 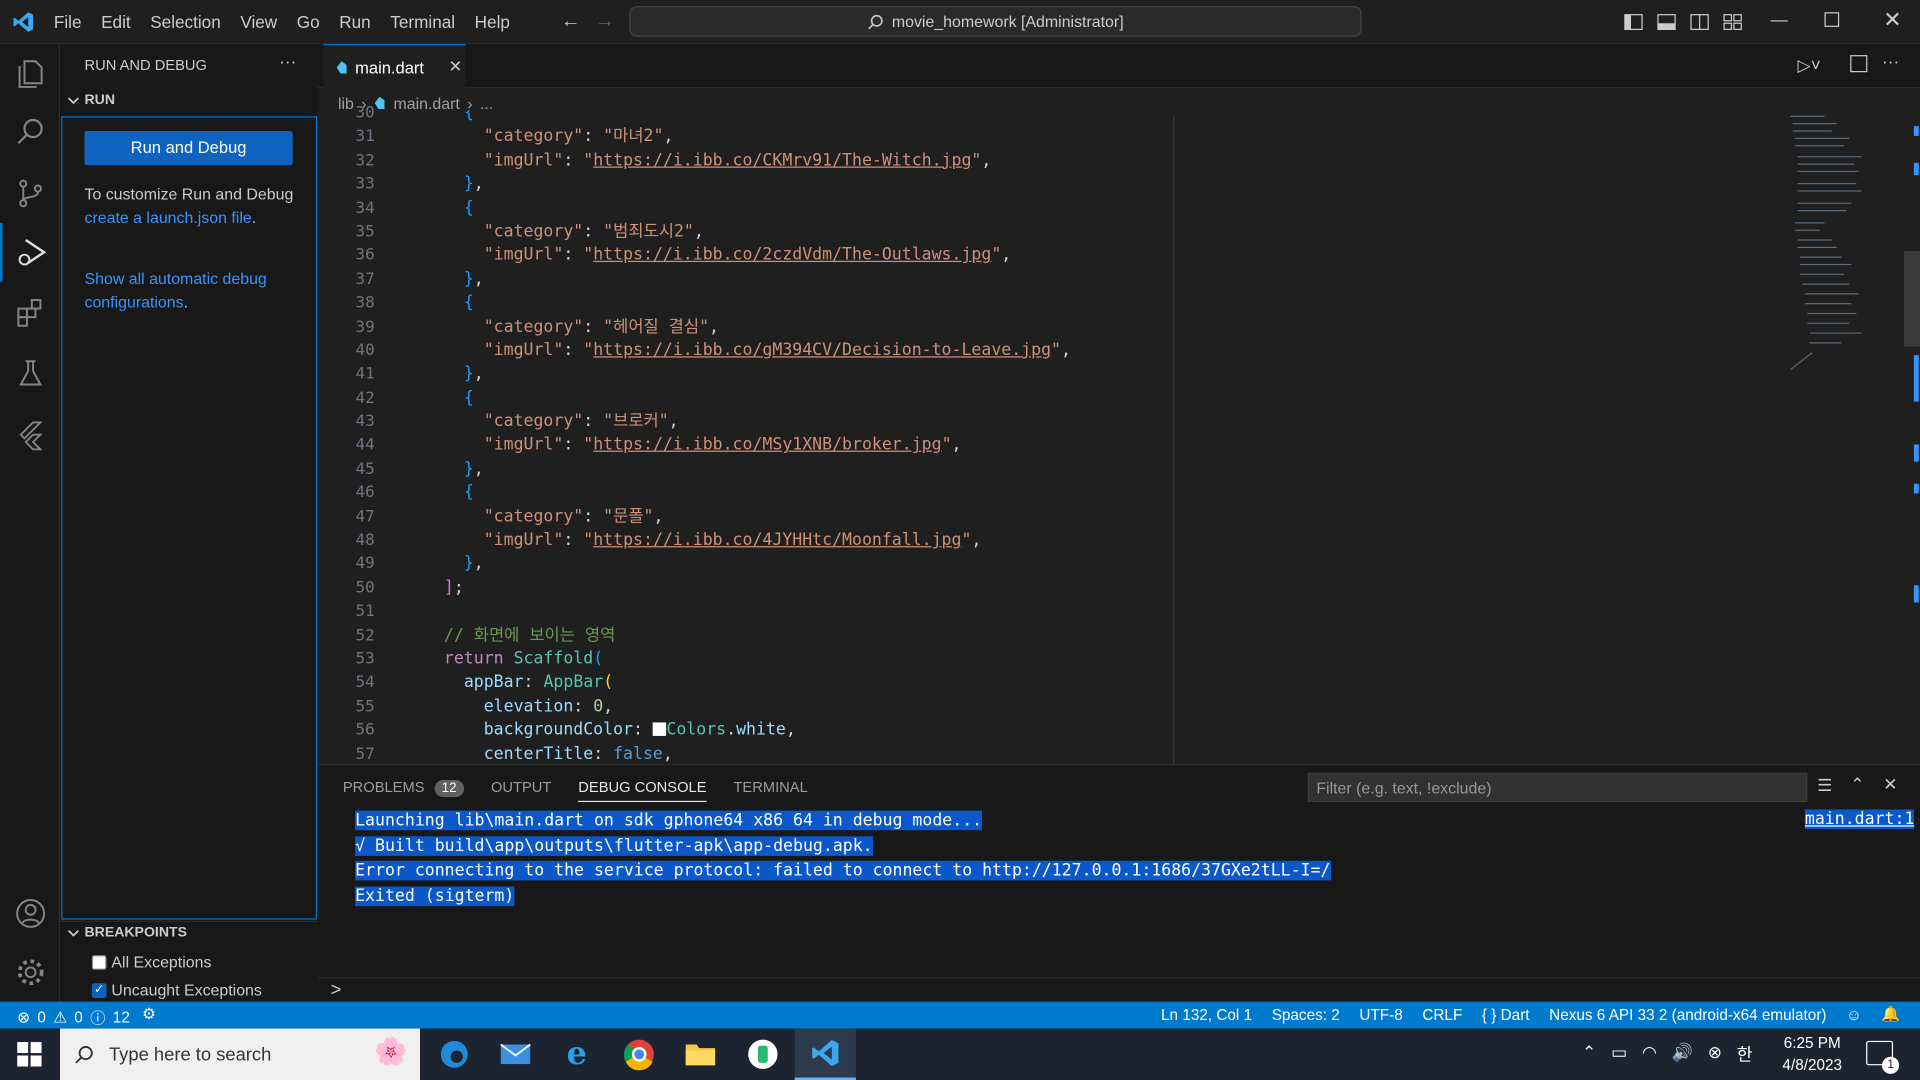 What do you see at coordinates (1667, 22) in the screenshot?
I see `toggle-panel-icon` at bounding box center [1667, 22].